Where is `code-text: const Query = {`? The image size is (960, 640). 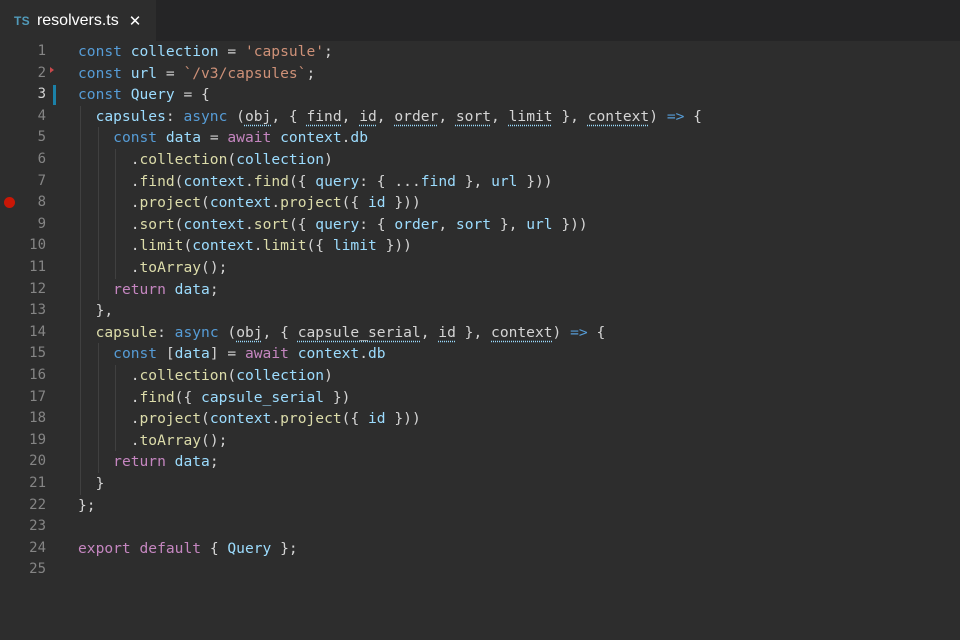
code-text: const Query = { is located at coordinates (144, 95).